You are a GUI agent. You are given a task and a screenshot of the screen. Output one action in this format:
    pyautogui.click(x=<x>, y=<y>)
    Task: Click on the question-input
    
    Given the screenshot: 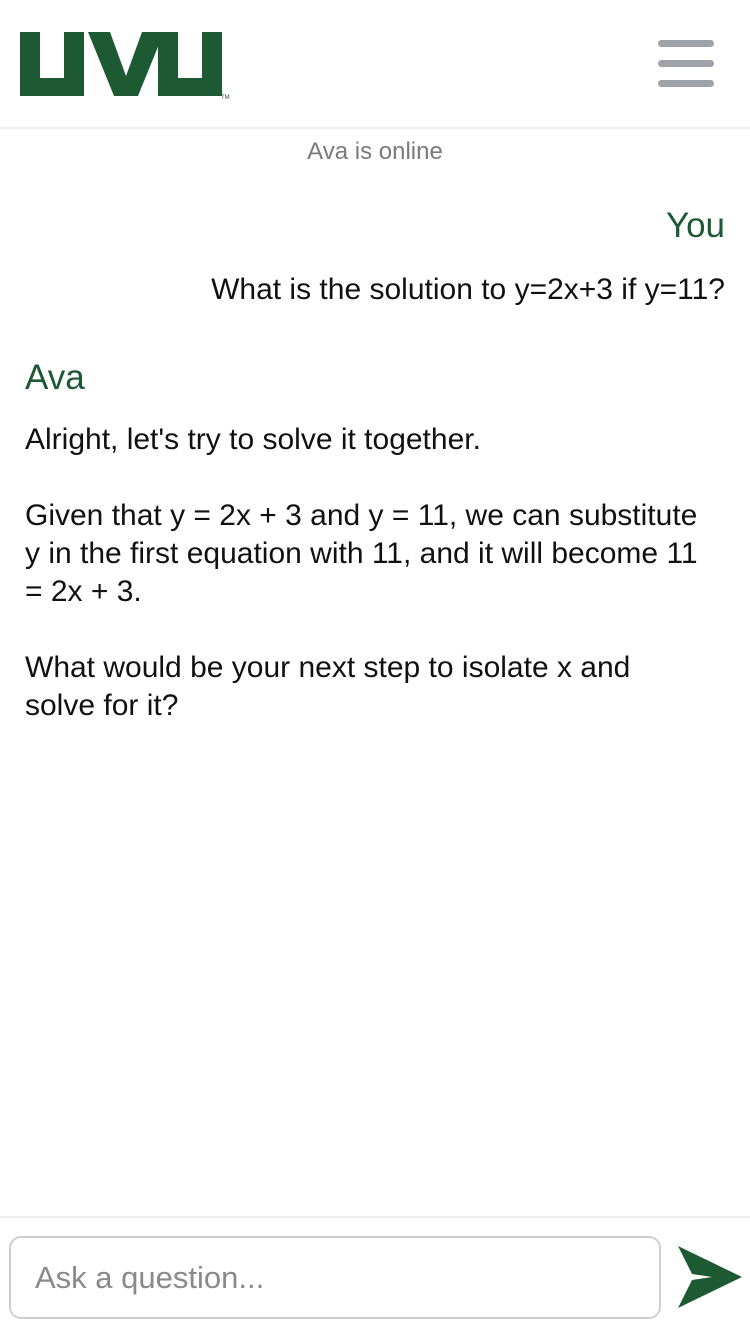 What is the action you would take?
    pyautogui.click(x=335, y=1277)
    